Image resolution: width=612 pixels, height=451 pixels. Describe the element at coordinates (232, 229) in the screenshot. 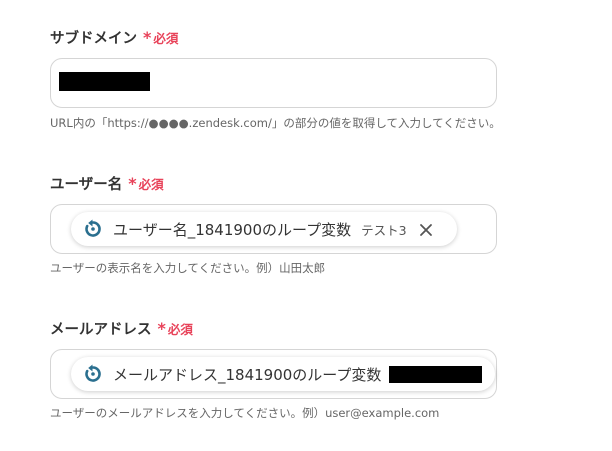

I see `chip-label: ユーザー名_1841900のループ変数` at that location.